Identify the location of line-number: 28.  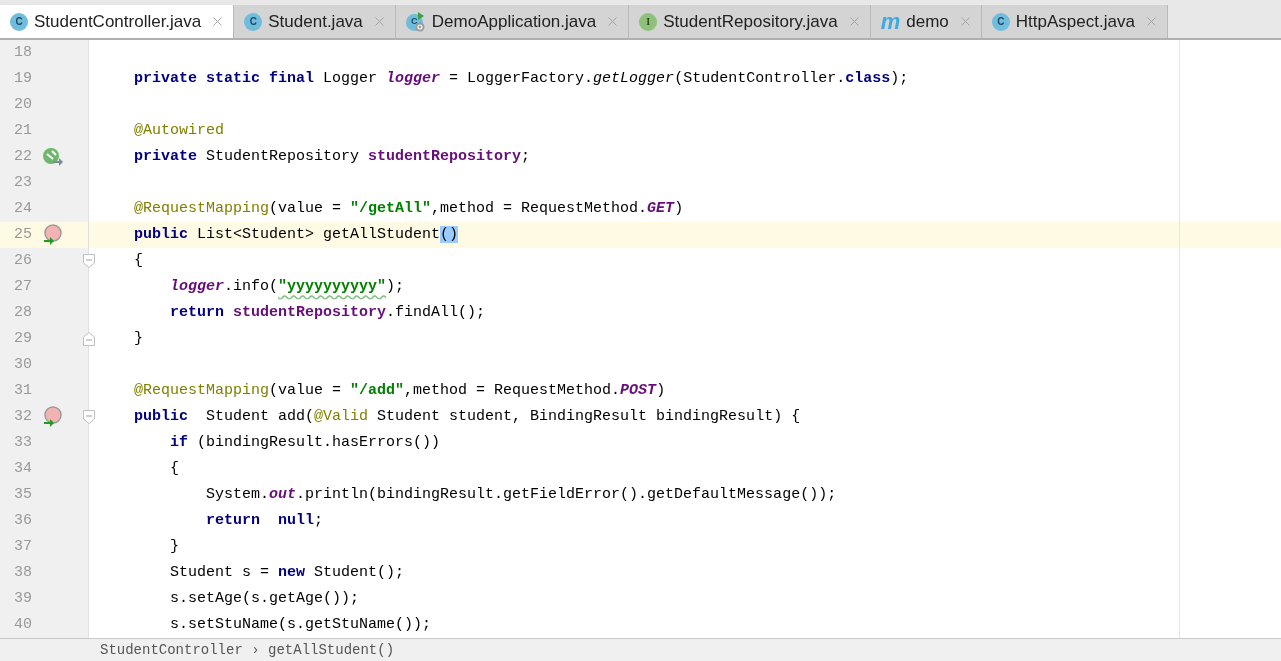
(22, 312).